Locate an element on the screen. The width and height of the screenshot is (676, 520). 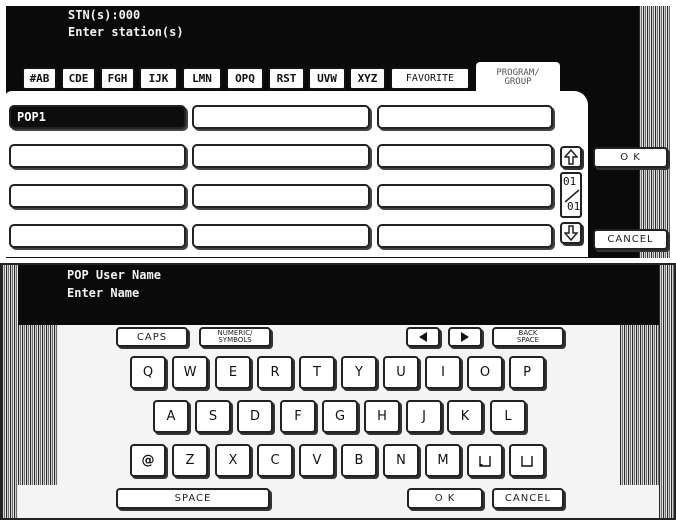
key-x: X is located at coordinates (233, 460).